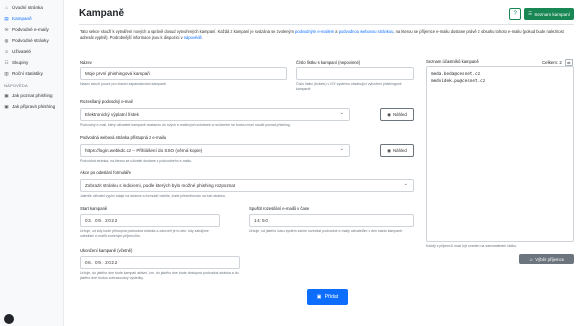  Describe the element at coordinates (106, 250) in the screenshot. I see `end-date-label: Ukončení kampaně (včetně)` at that location.